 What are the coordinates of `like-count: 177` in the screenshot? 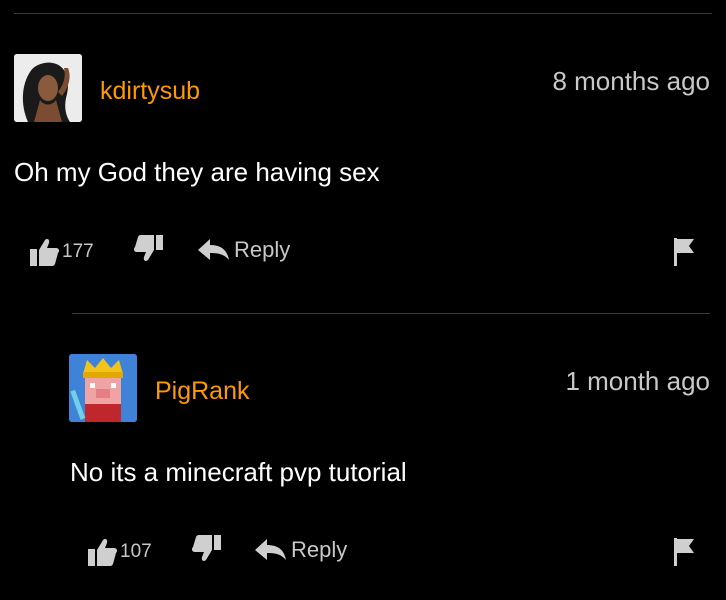 It's located at (78, 251).